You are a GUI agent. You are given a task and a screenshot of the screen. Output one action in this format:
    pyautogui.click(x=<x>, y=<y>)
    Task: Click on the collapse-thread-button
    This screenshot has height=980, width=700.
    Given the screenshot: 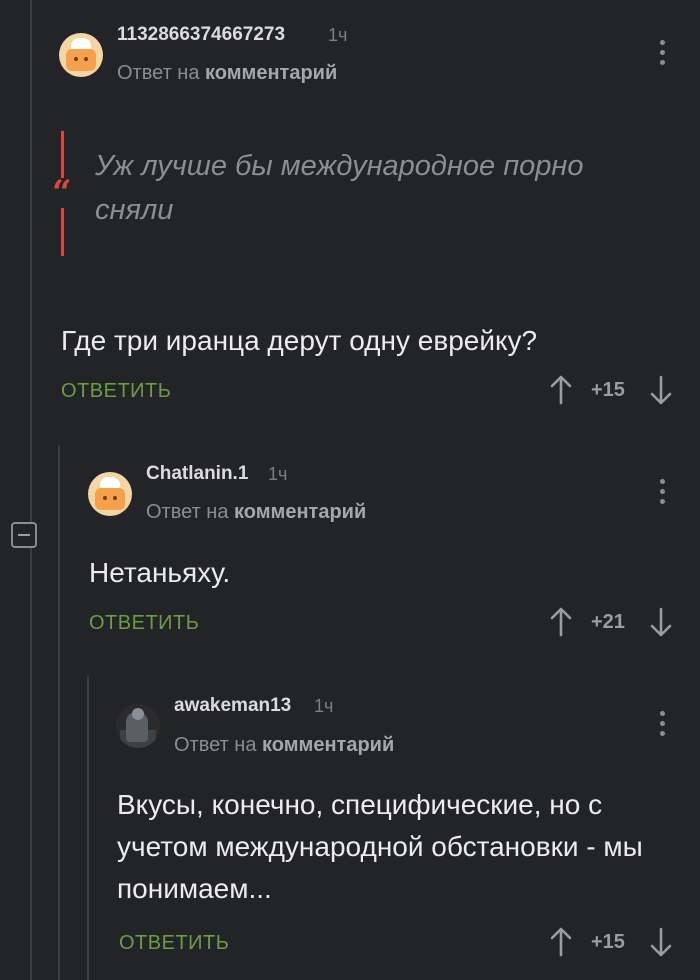 What is the action you would take?
    pyautogui.click(x=24, y=535)
    